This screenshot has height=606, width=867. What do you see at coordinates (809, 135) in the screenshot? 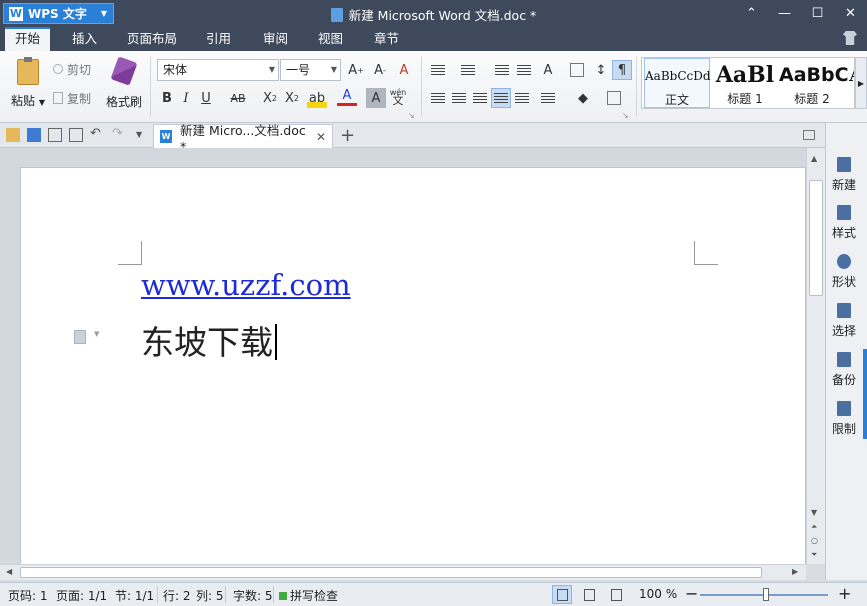
I see `tab-list-icon` at bounding box center [809, 135].